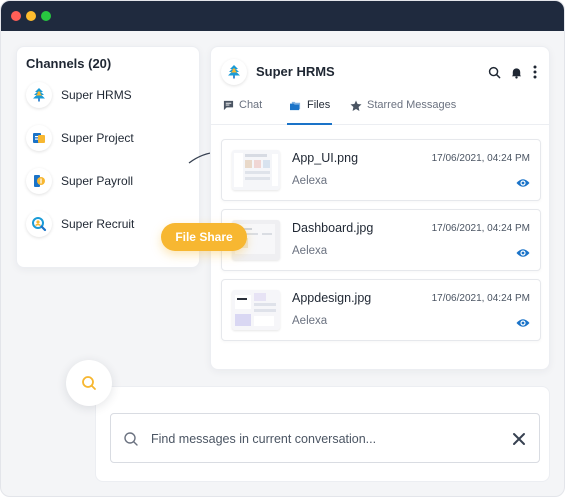 This screenshot has width=565, height=497. I want to click on search-toggle-button, so click(89, 383).